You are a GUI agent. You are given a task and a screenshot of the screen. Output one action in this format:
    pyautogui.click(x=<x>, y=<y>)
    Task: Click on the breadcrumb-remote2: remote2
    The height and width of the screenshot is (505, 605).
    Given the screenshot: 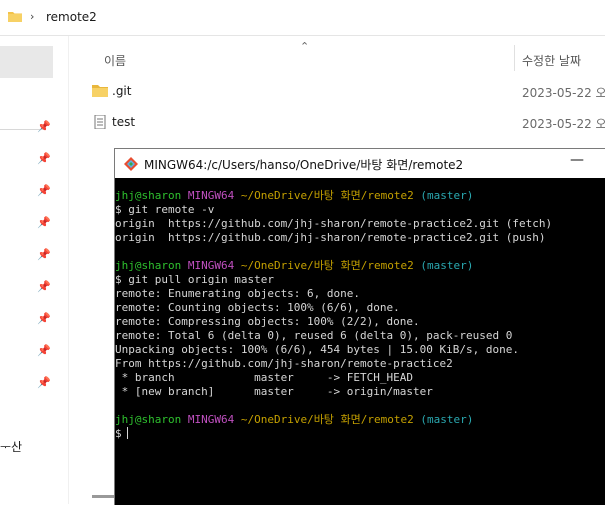 What is the action you would take?
    pyautogui.click(x=71, y=17)
    